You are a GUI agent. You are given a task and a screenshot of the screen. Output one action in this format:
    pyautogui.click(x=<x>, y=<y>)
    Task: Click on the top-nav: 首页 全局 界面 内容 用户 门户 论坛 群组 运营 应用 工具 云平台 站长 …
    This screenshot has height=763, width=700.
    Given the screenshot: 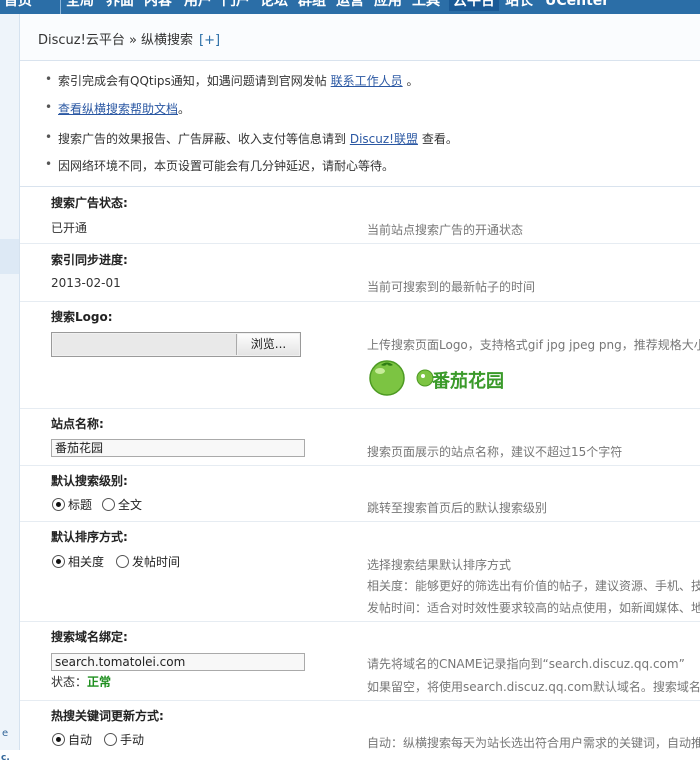 What is the action you would take?
    pyautogui.click(x=350, y=7)
    